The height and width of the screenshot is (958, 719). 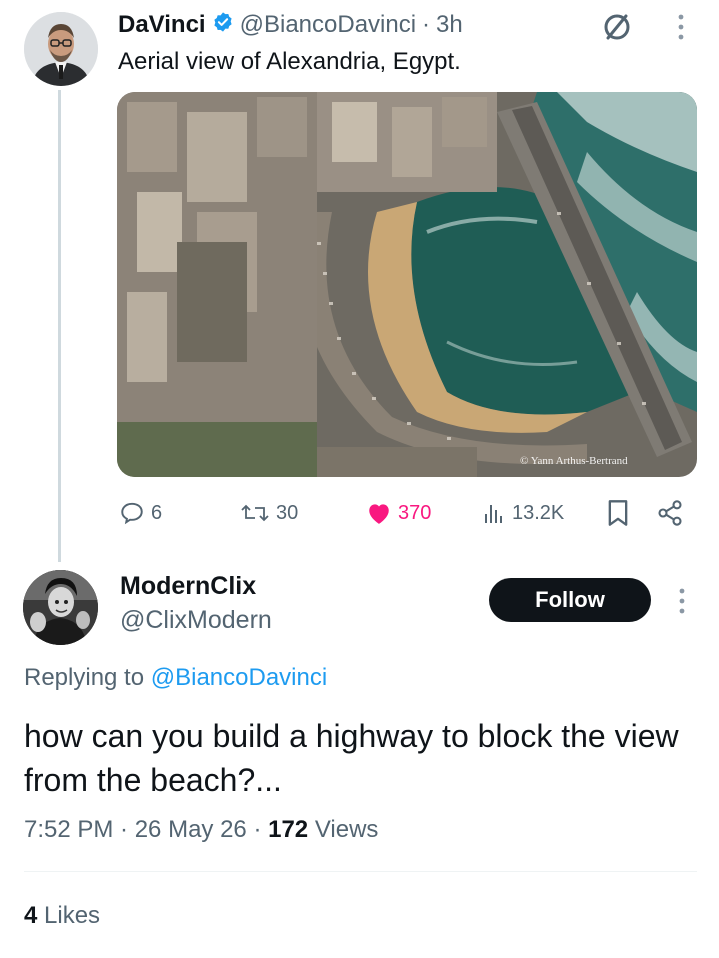 I want to click on like-action: 370, so click(x=398, y=513).